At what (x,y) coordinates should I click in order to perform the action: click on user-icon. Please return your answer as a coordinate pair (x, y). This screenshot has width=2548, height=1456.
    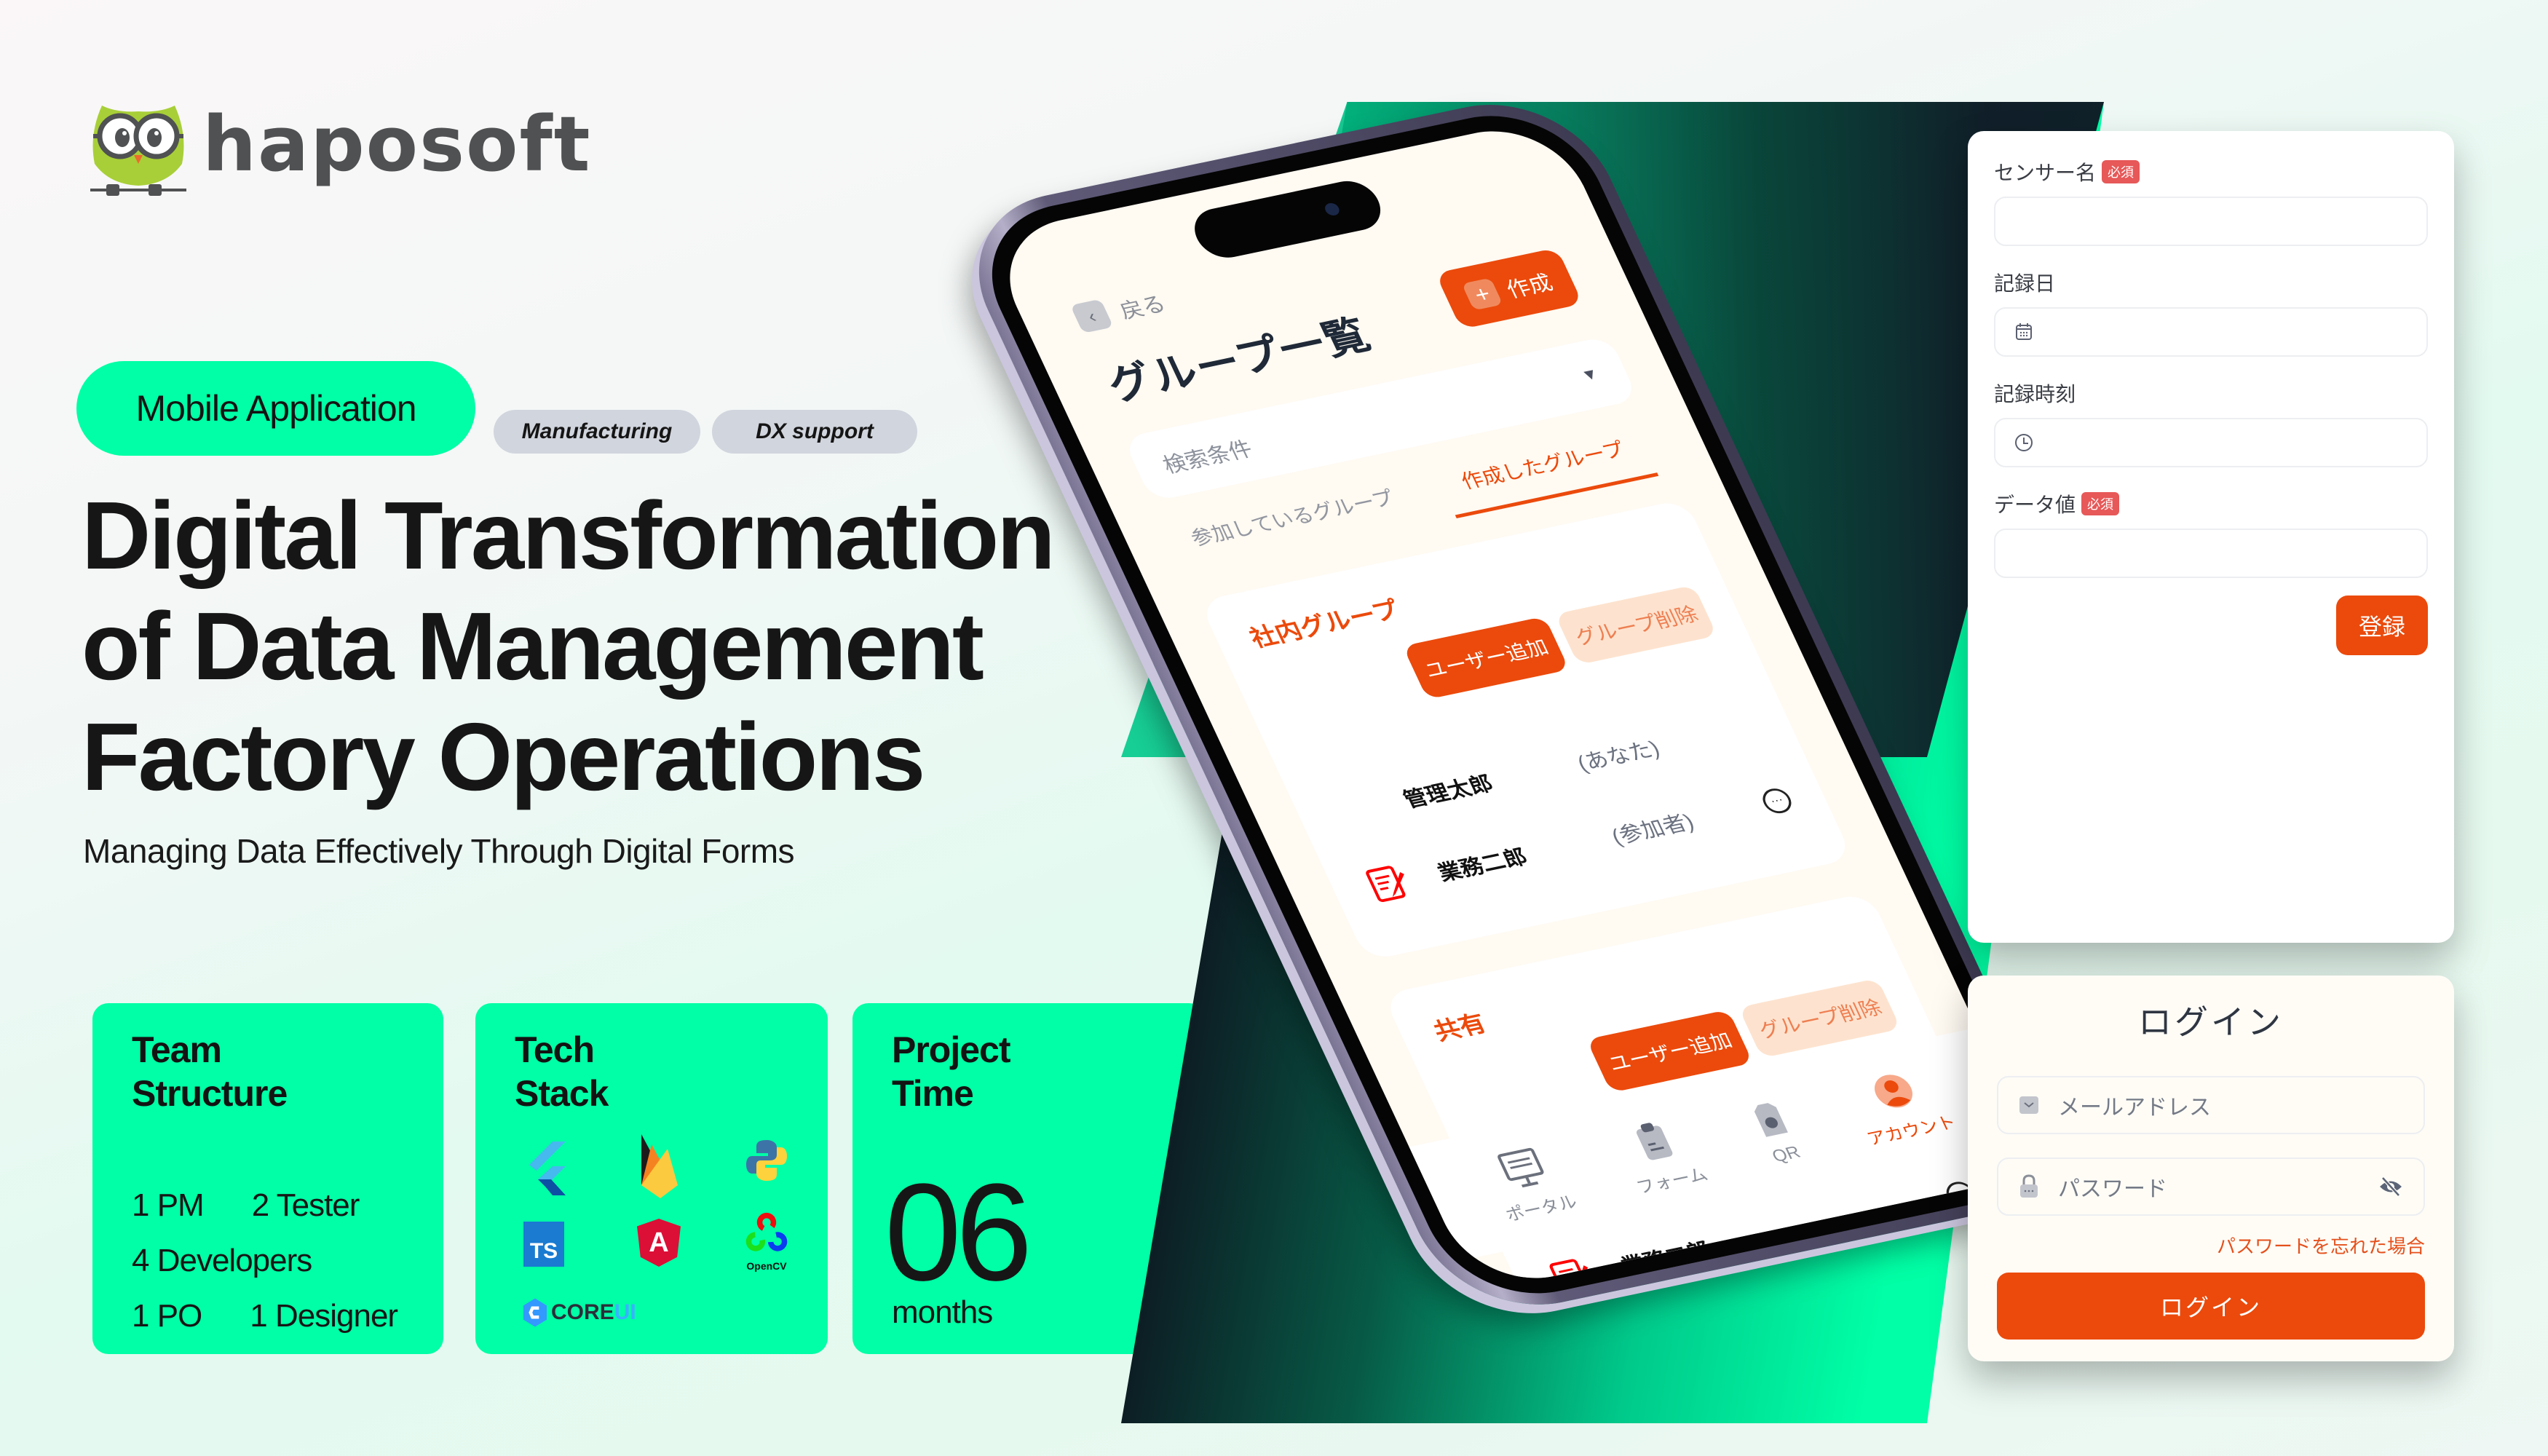
    Looking at the image, I should click on (1893, 1091).